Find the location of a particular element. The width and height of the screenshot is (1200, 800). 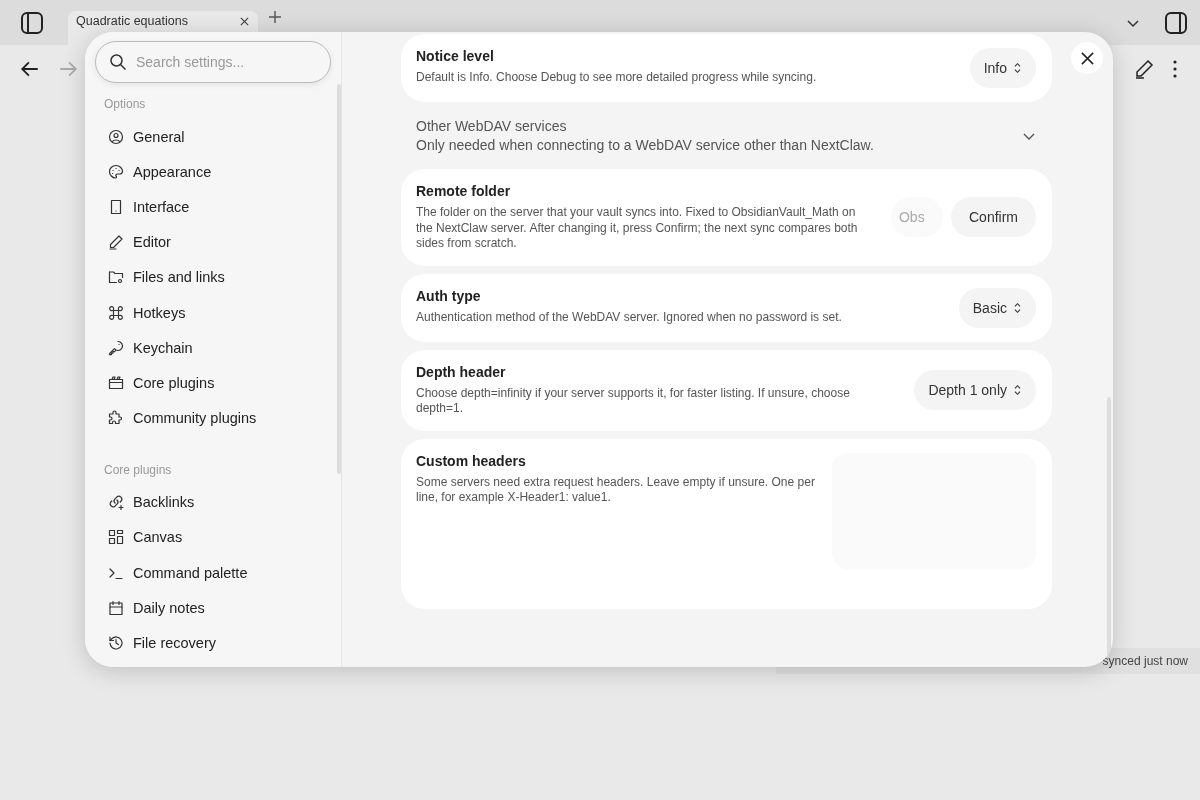

sidebar-item: Backlinks is located at coordinates (217, 502).